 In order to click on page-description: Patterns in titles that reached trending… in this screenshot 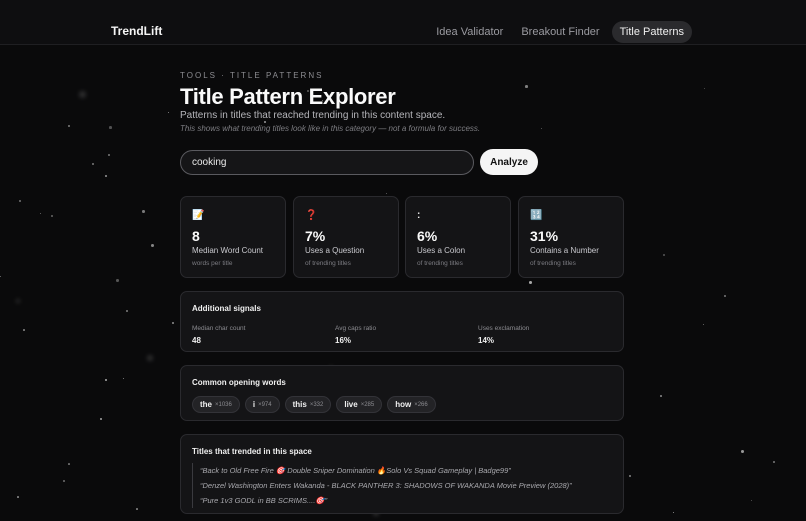, I will do `click(313, 115)`.